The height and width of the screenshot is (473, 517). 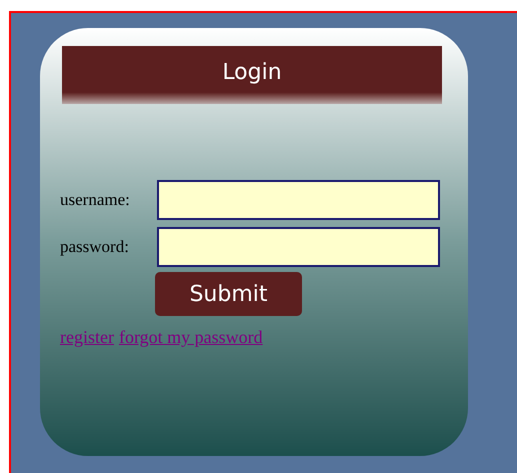 What do you see at coordinates (252, 72) in the screenshot?
I see `login-title: Login` at bounding box center [252, 72].